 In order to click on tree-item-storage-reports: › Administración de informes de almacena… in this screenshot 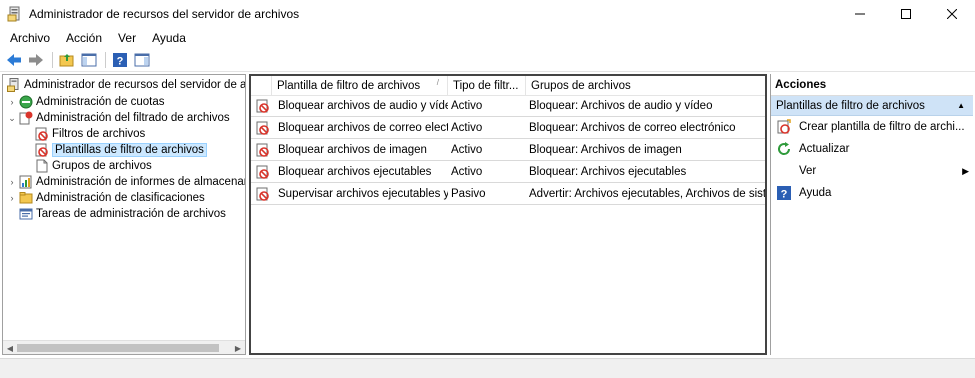, I will do `click(126, 182)`.